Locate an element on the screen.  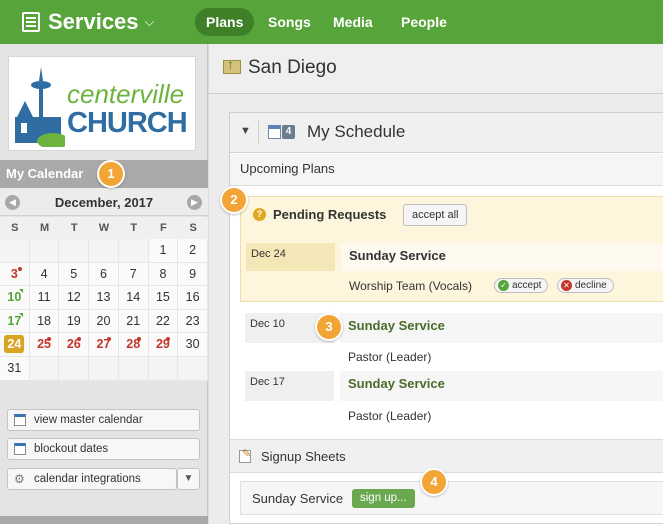
logo-line-2: CHURCH is located at coordinates (127, 123).